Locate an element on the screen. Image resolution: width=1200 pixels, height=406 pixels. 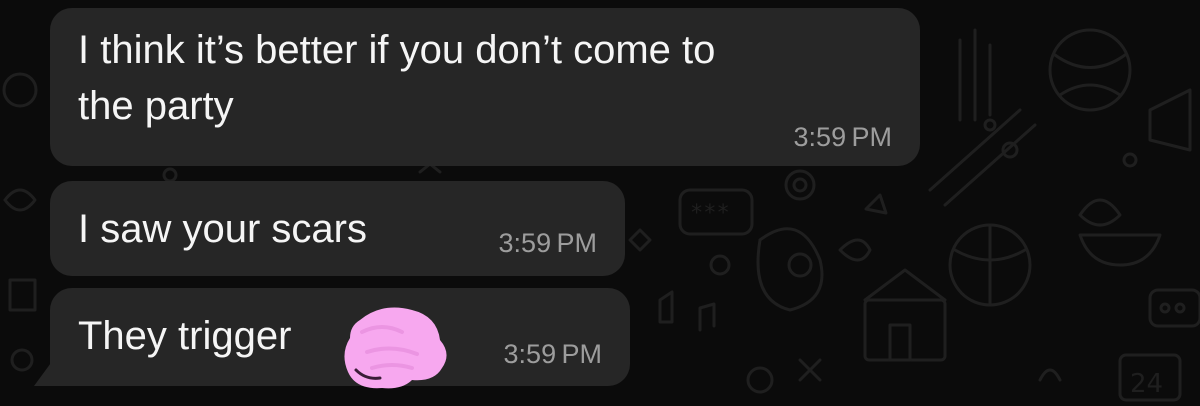
message-text-line-1: I think it’s better if you don’t come to is located at coordinates (397, 50).